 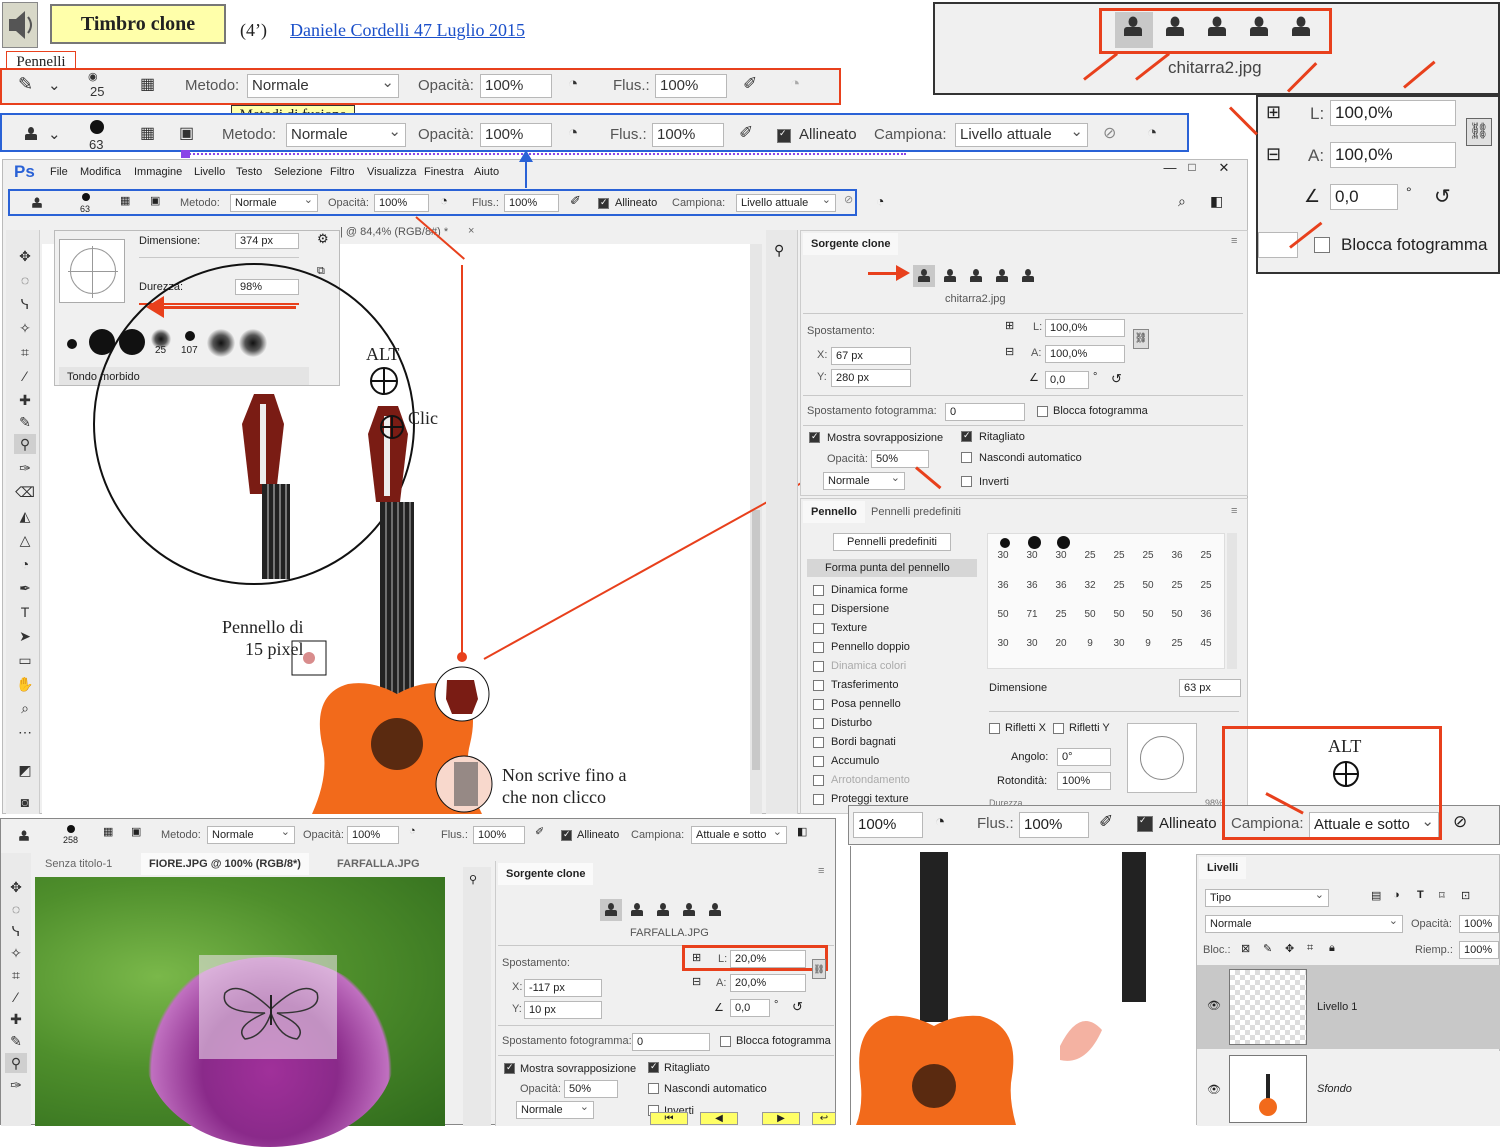 I want to click on quickmask-icon: ◙, so click(x=25, y=802).